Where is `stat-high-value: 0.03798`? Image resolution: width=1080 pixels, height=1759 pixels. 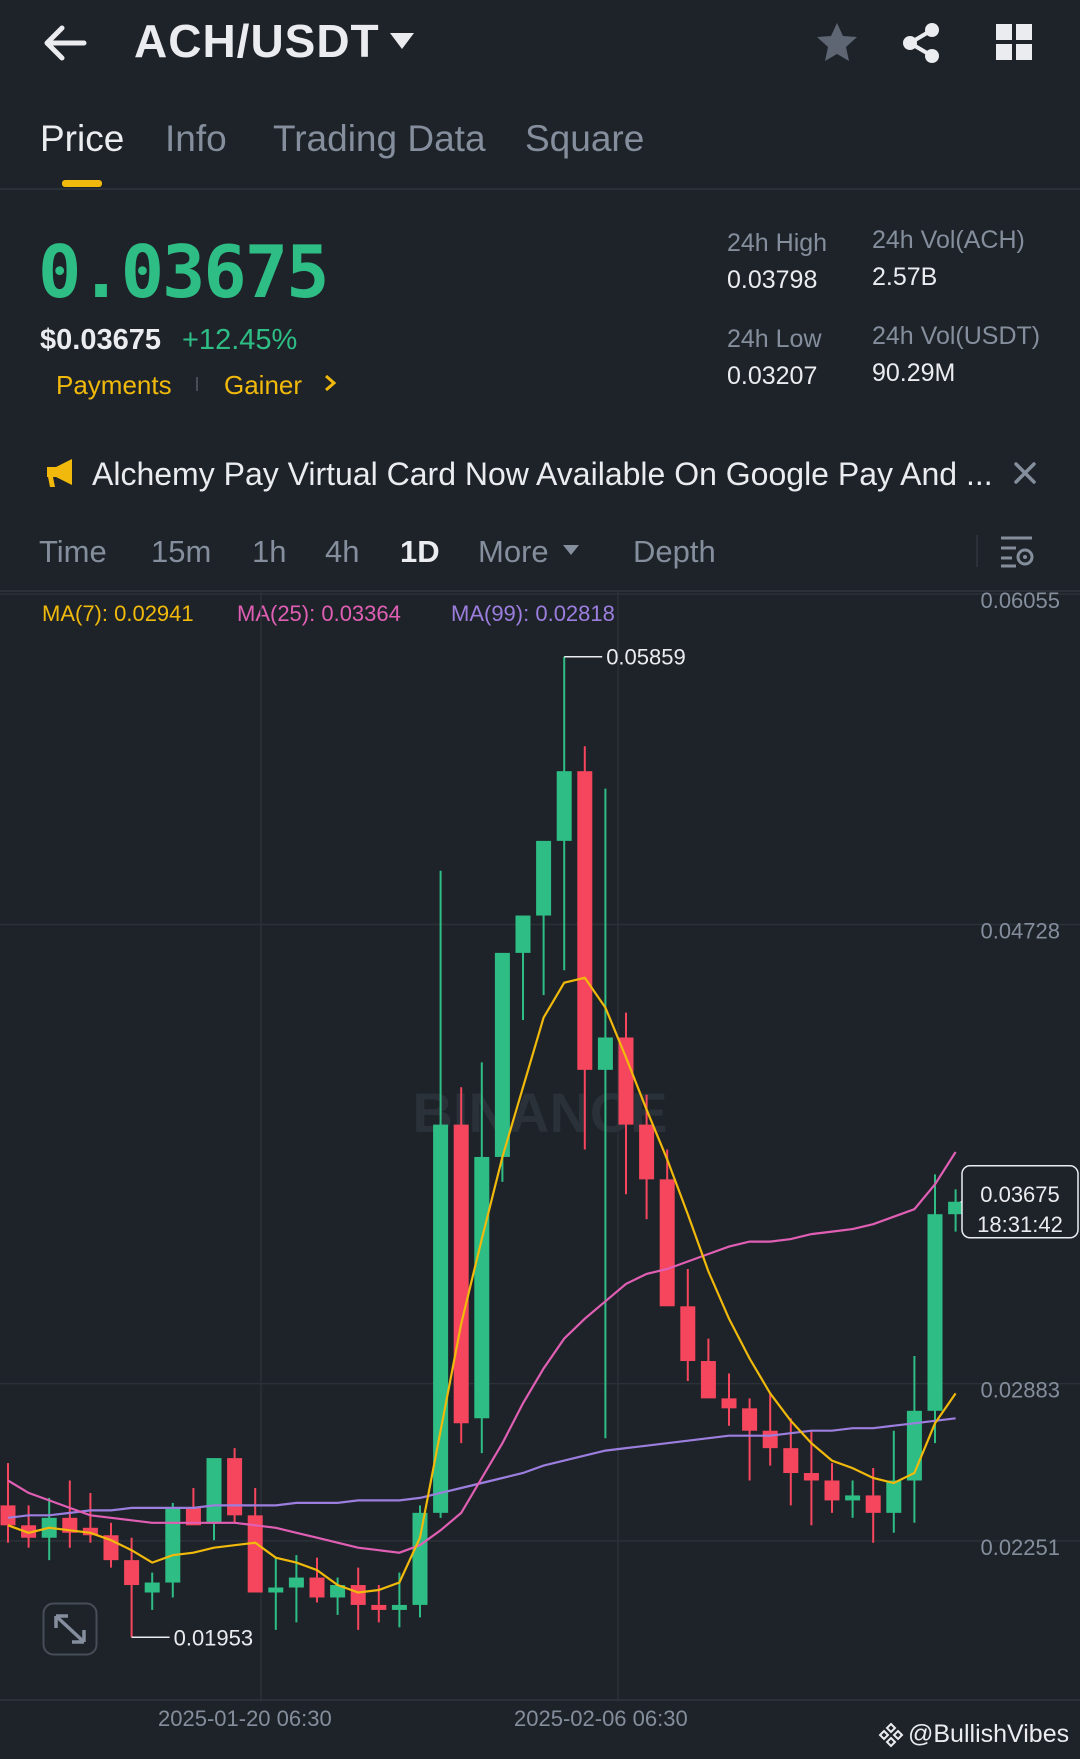 stat-high-value: 0.03798 is located at coordinates (772, 280).